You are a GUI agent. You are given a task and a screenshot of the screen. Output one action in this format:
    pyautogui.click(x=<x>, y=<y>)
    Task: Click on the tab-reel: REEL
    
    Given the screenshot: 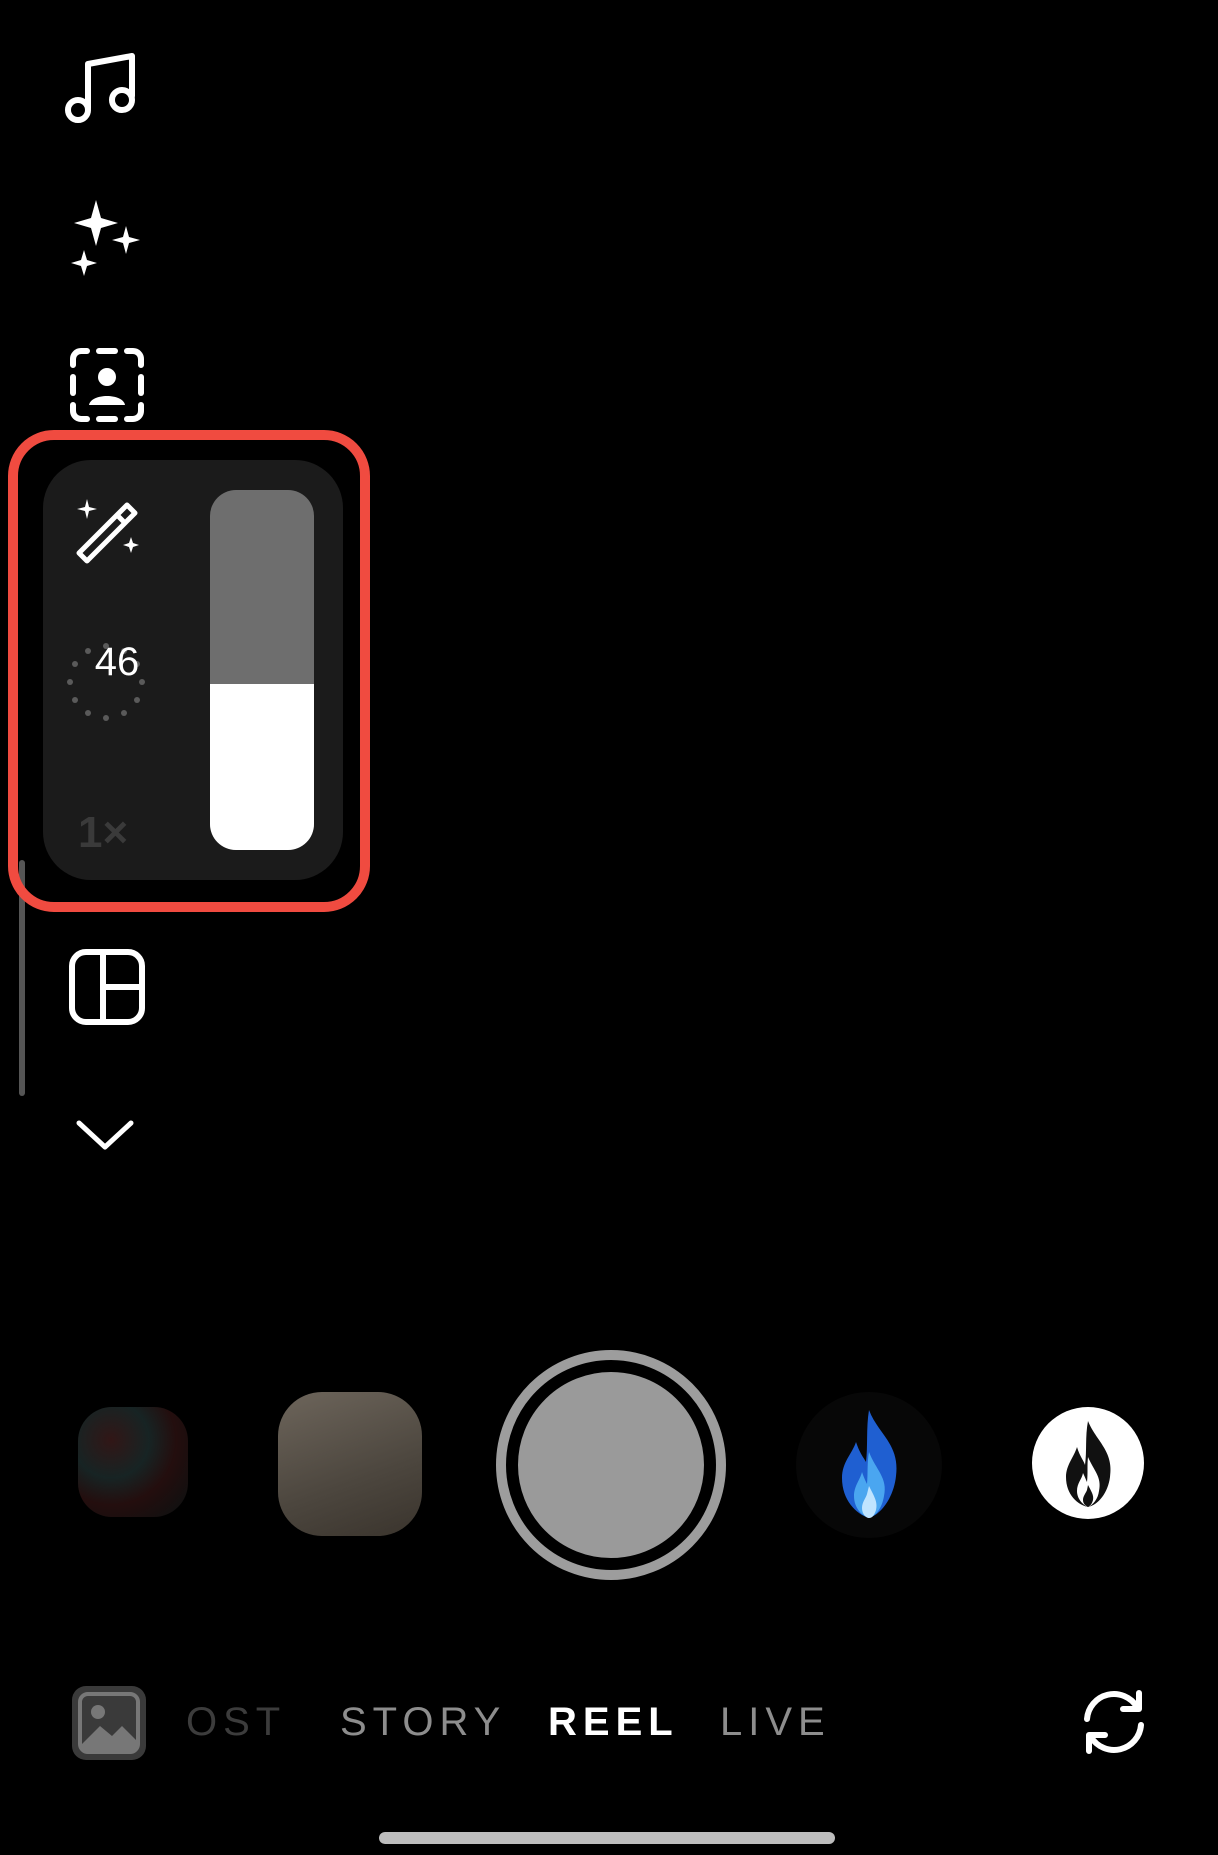 What is the action you would take?
    pyautogui.click(x=613, y=1722)
    